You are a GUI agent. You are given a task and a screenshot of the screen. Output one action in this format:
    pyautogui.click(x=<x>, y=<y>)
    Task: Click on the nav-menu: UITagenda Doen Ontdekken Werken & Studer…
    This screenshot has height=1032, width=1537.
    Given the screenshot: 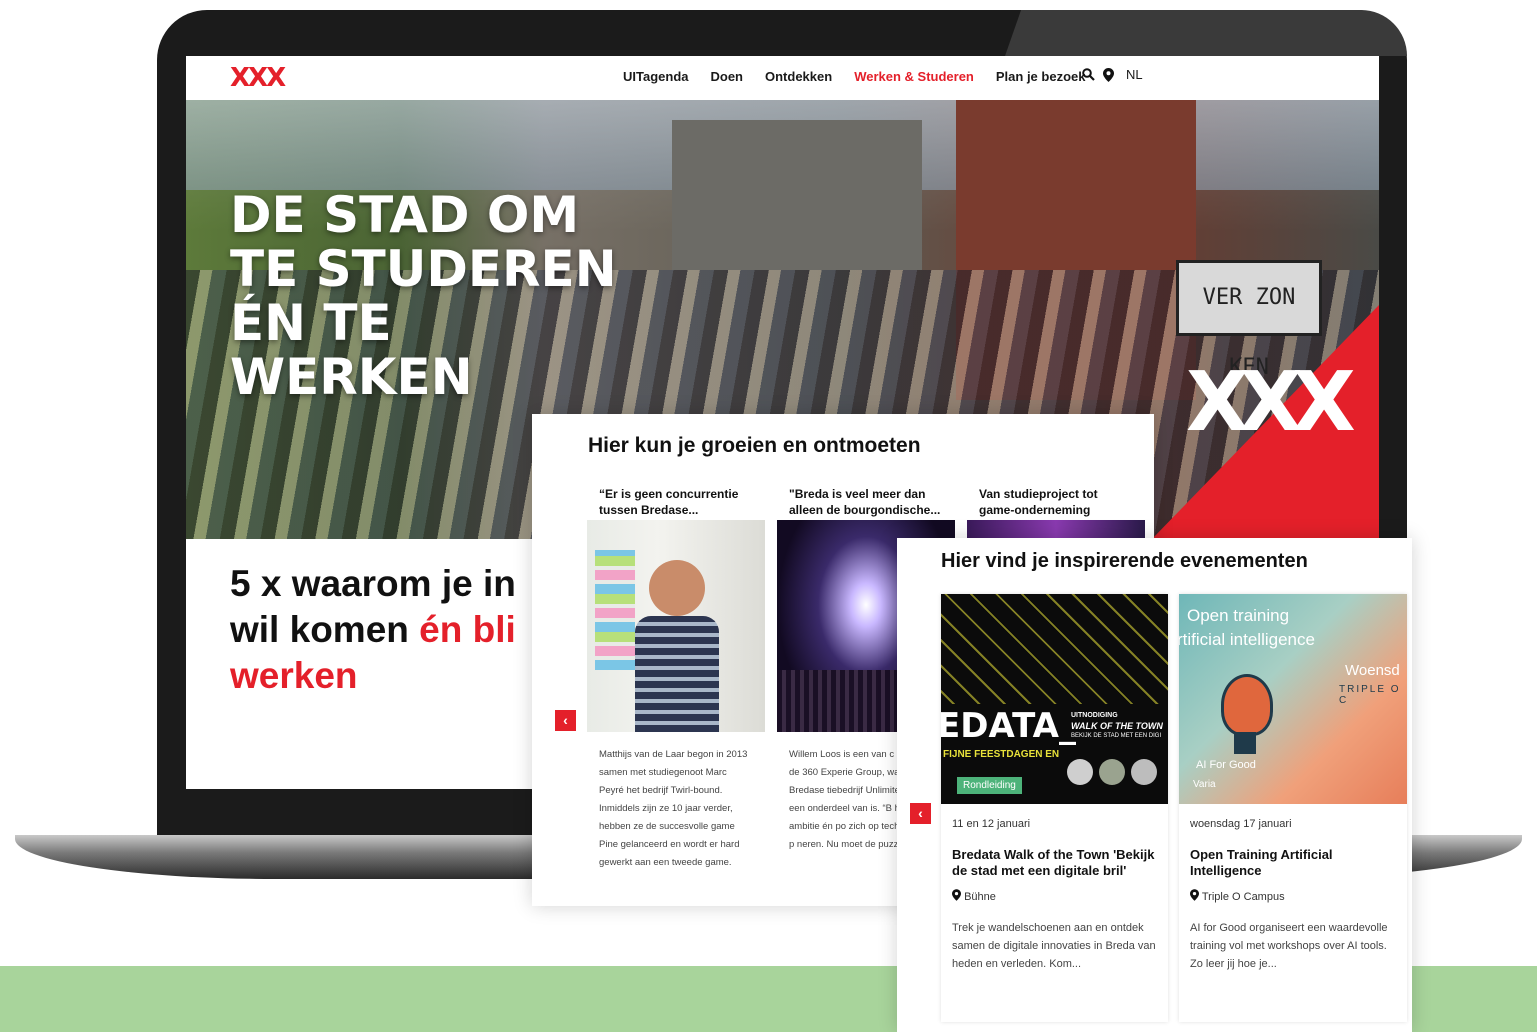 What is the action you would take?
    pyautogui.click(x=854, y=76)
    